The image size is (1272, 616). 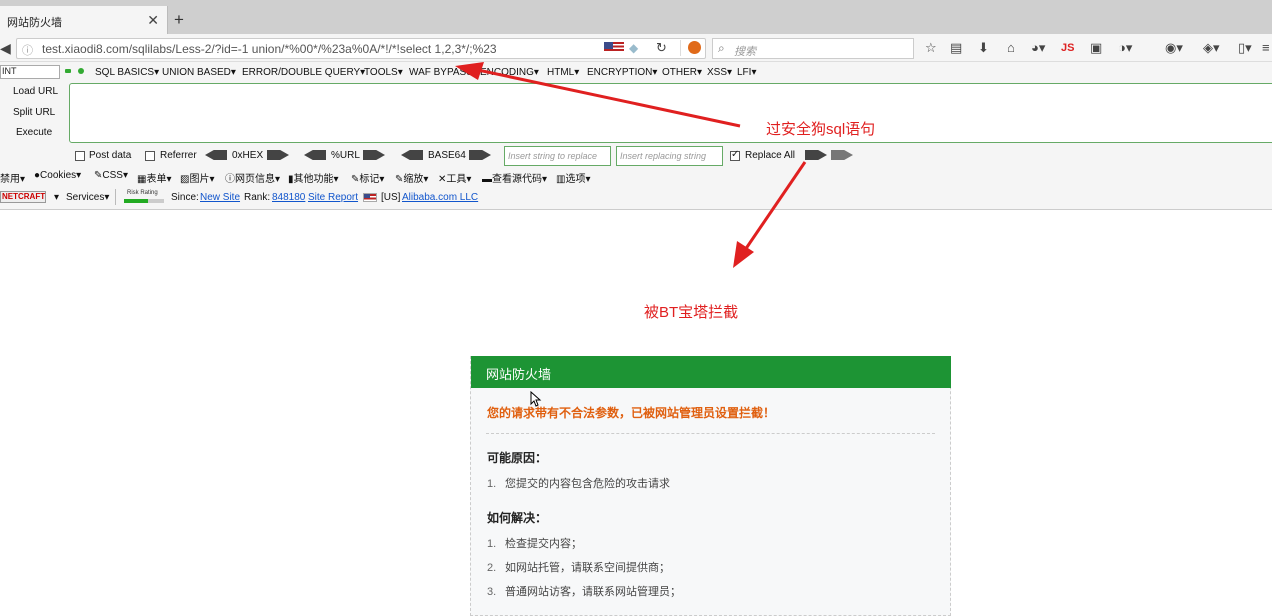 I want to click on solution-text: 普通网站访客，请联系网站管理员；, so click(x=593, y=592).